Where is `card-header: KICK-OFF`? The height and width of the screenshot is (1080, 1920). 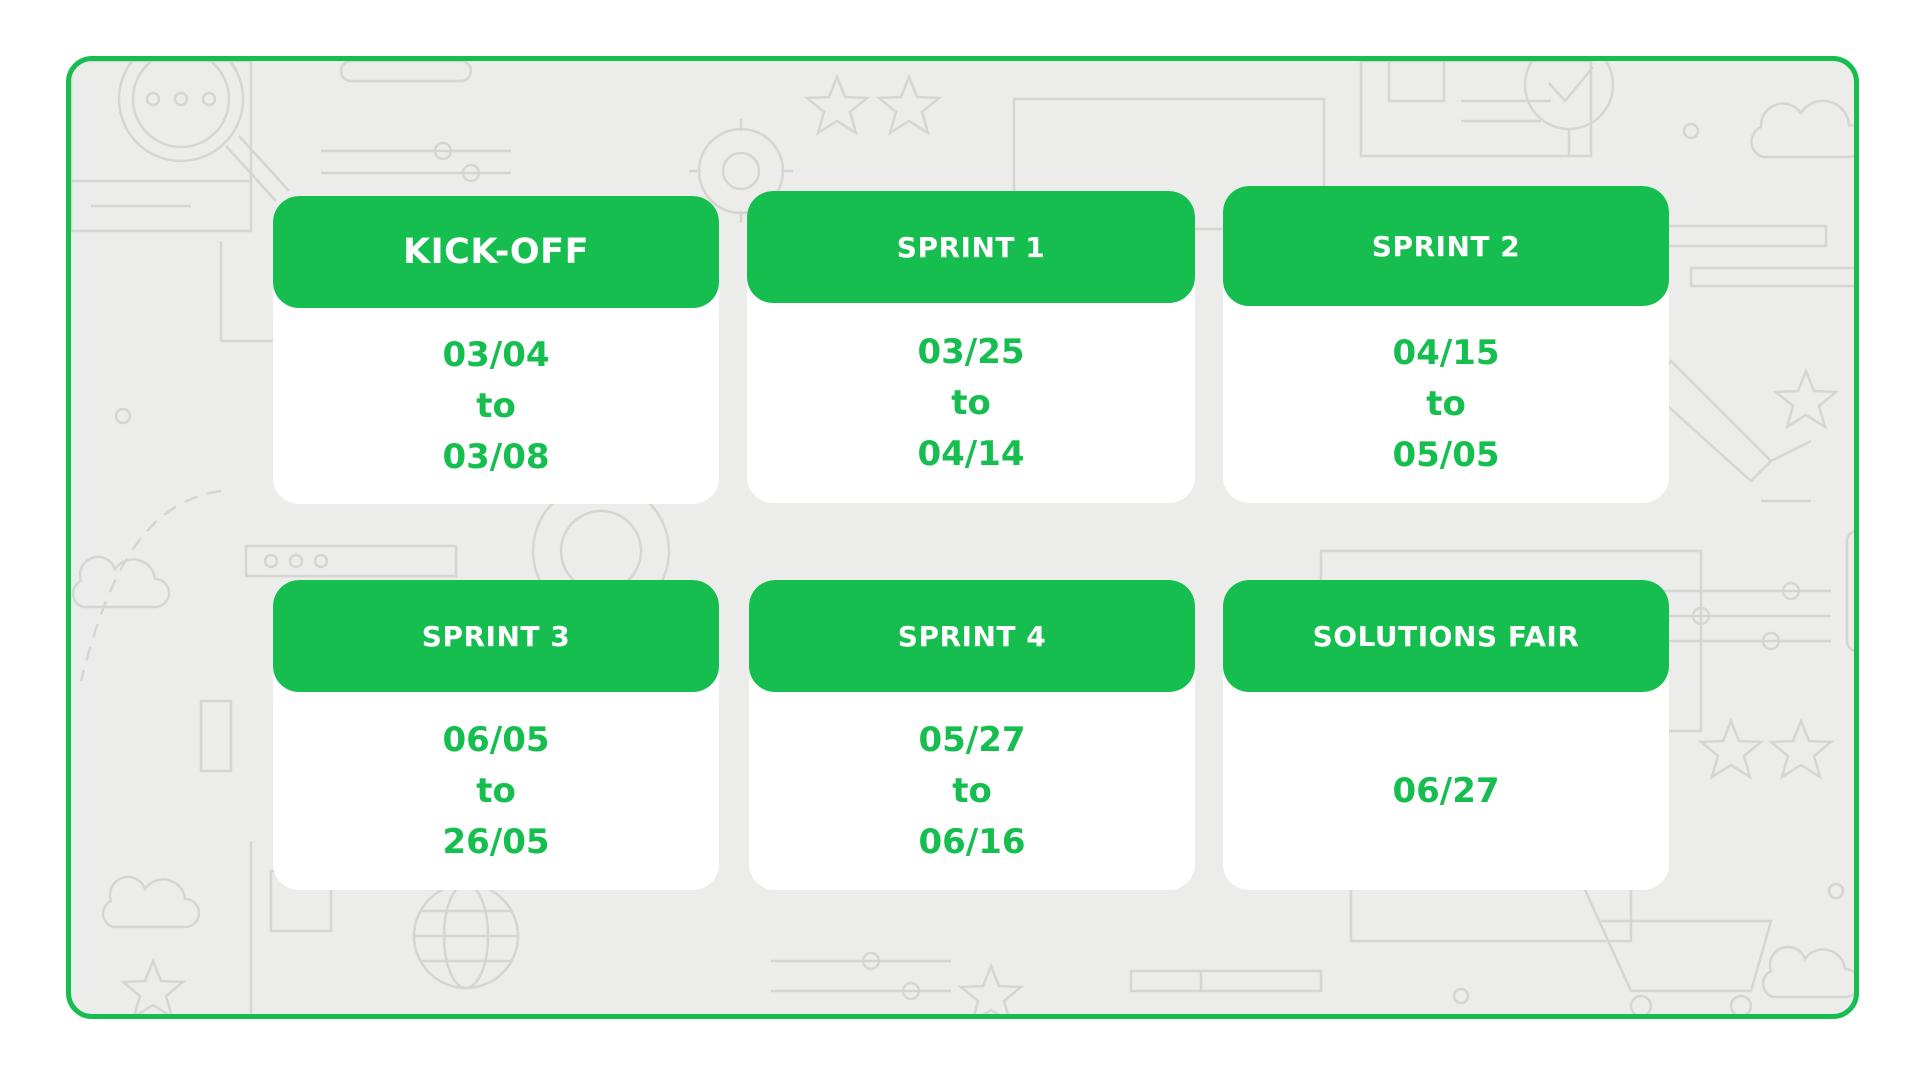 card-header: KICK-OFF is located at coordinates (496, 252).